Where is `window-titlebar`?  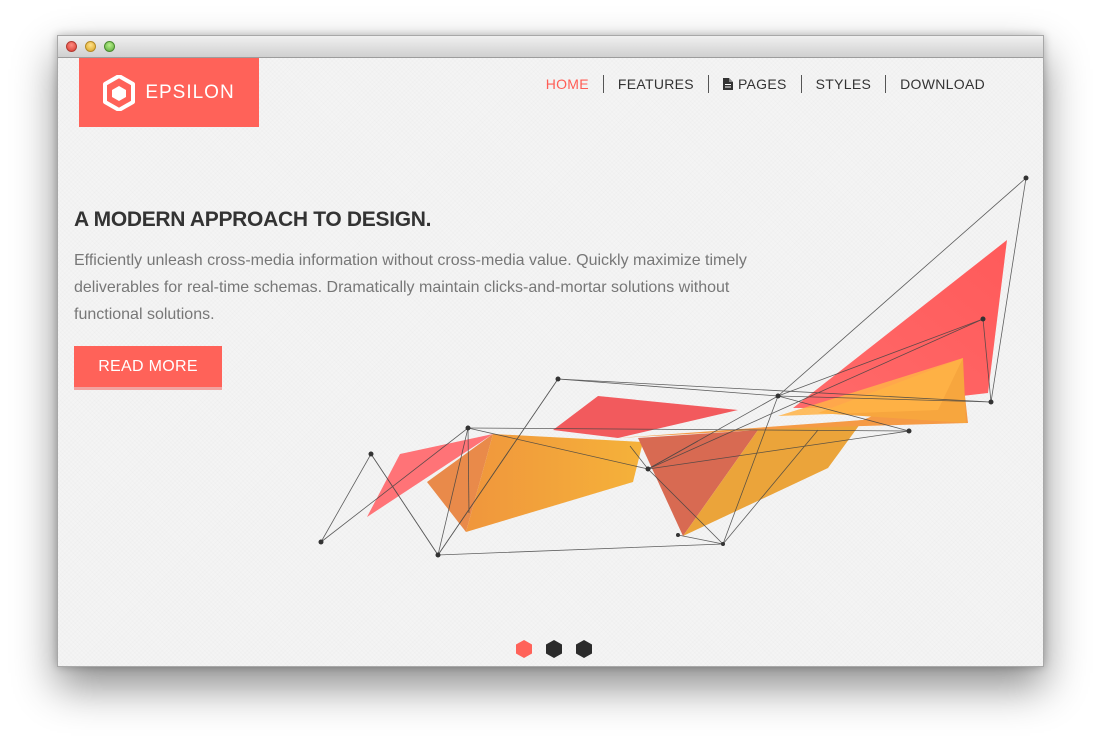 window-titlebar is located at coordinates (550, 47).